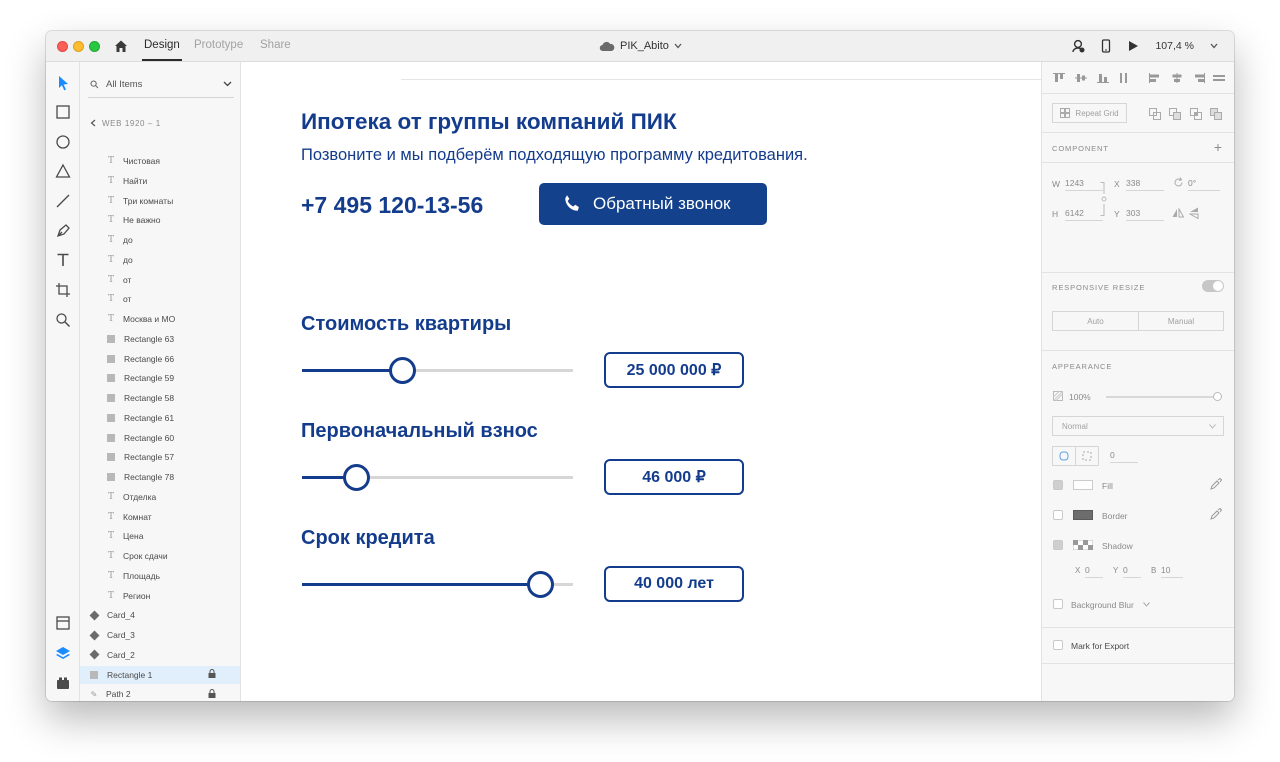 The height and width of the screenshot is (762, 1280). What do you see at coordinates (674, 477) in the screenshot?
I see `slider-value-field: 46 000 ₽` at bounding box center [674, 477].